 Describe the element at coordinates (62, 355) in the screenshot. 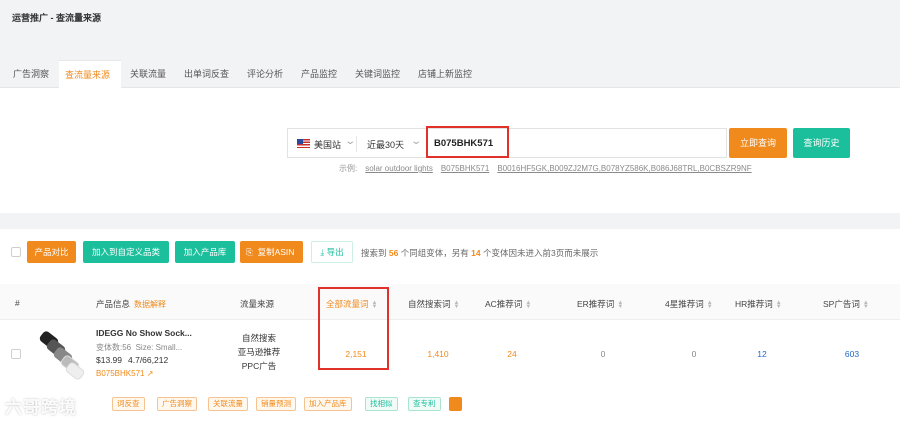

I see `product-thumbnail` at that location.